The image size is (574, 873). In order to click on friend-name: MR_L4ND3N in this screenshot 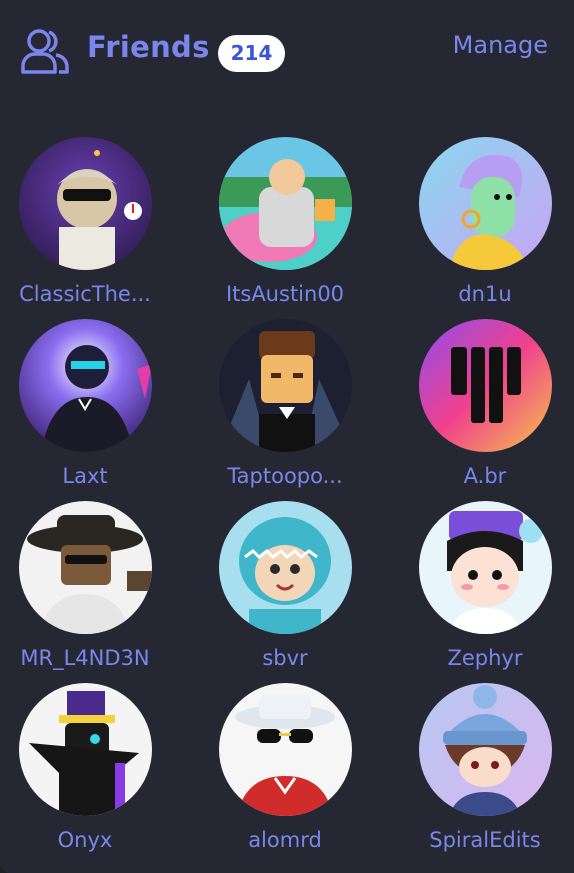, I will do `click(85, 658)`.